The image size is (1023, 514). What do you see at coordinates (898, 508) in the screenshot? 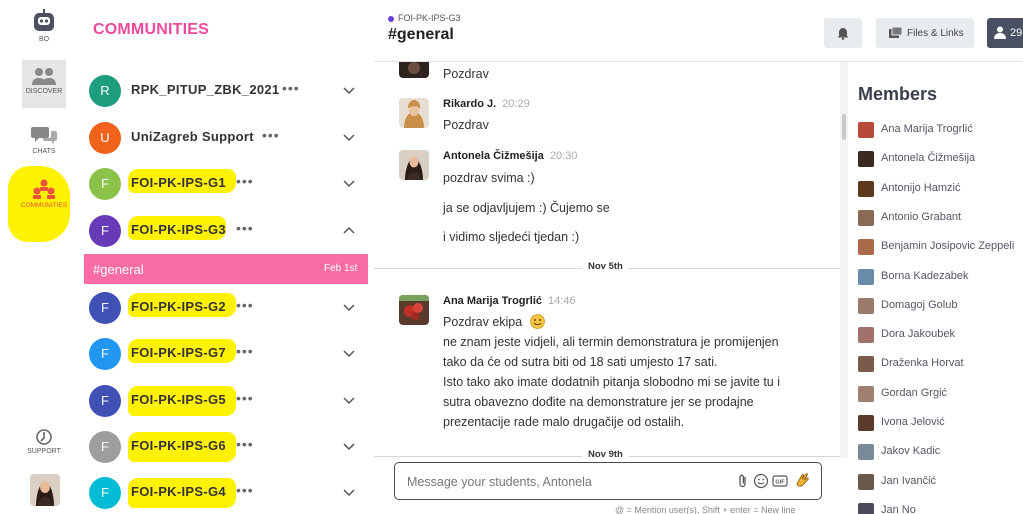
I see `member-name: Jan No` at bounding box center [898, 508].